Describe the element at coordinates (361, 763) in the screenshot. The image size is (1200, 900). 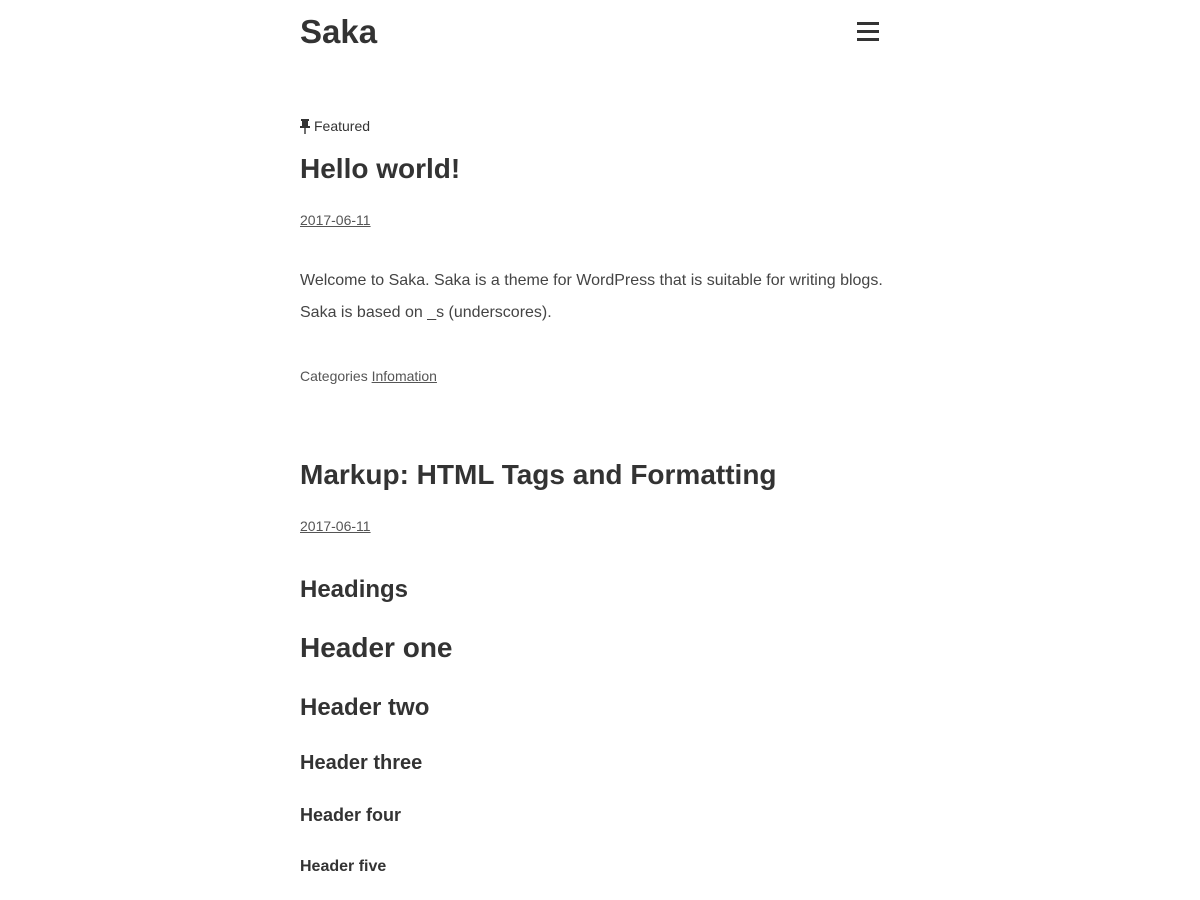
I see `header-three: Header three` at that location.